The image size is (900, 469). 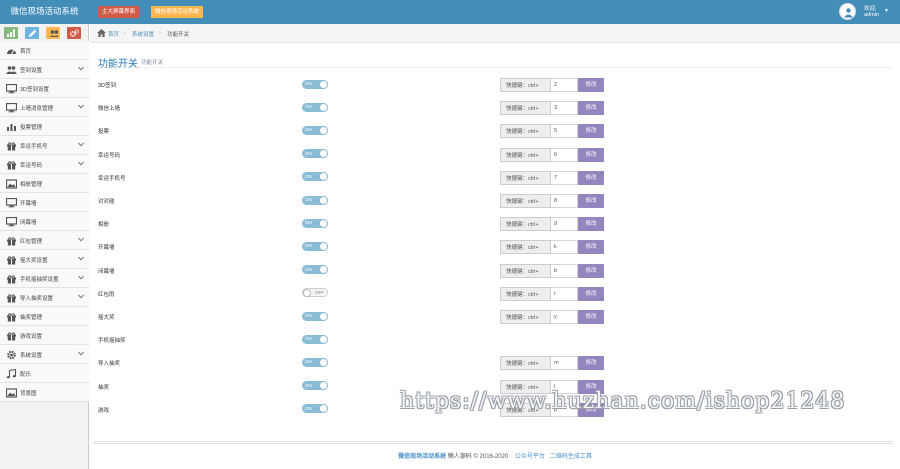 I want to click on feature-label: 摇大奖, so click(x=106, y=318).